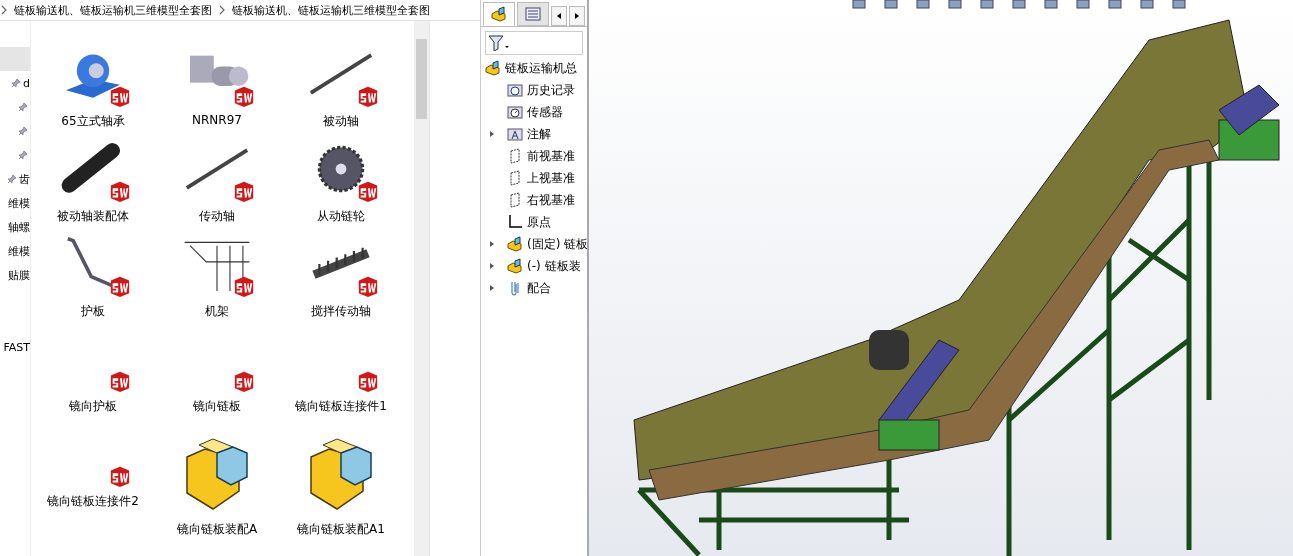 Image resolution: width=1293 pixels, height=556 pixels. I want to click on tree-item: 上视基准, so click(551, 178).